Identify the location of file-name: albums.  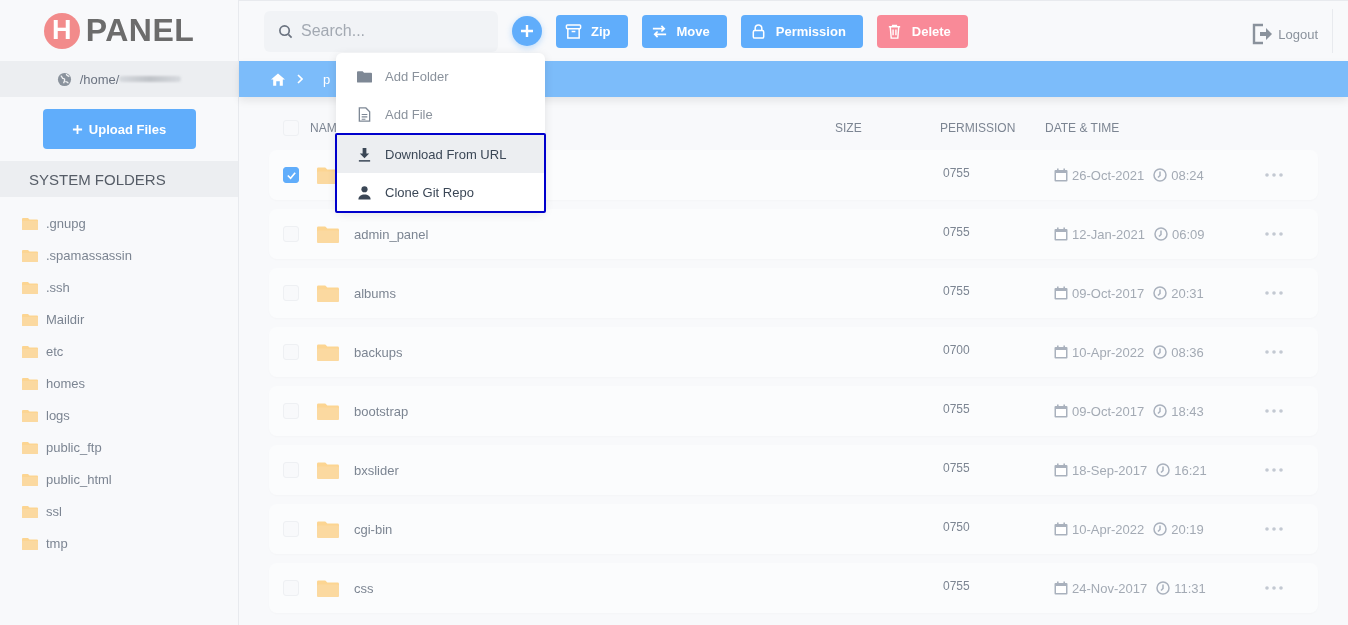
(375, 293).